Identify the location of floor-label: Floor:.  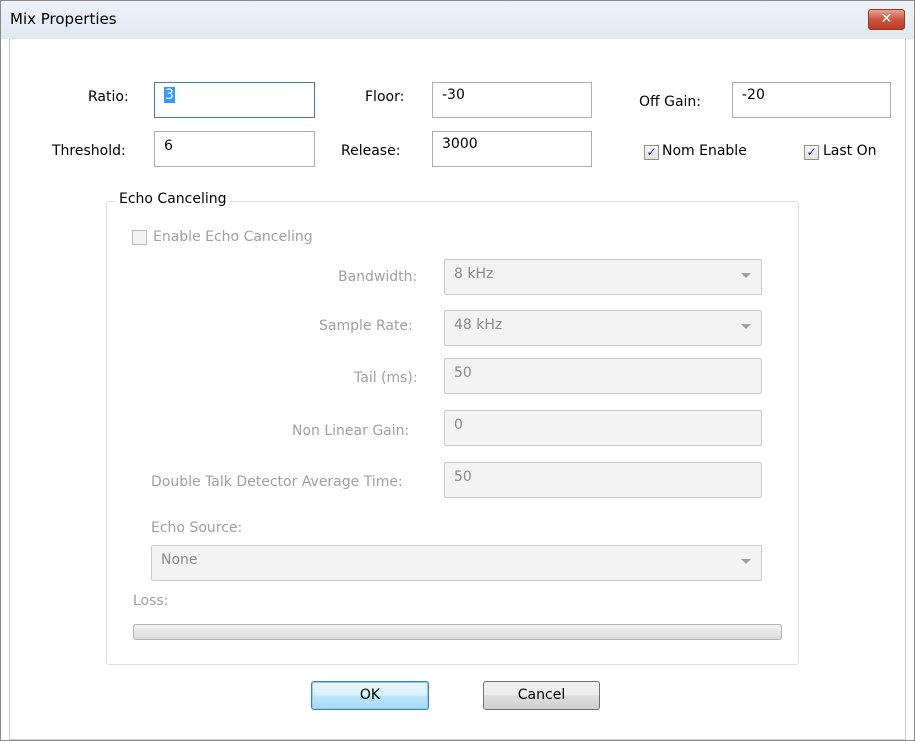
(385, 97).